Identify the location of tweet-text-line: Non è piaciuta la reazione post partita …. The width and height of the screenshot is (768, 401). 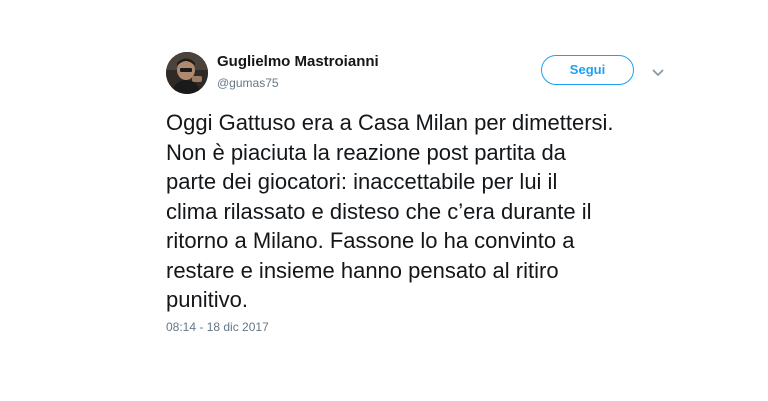
(366, 152).